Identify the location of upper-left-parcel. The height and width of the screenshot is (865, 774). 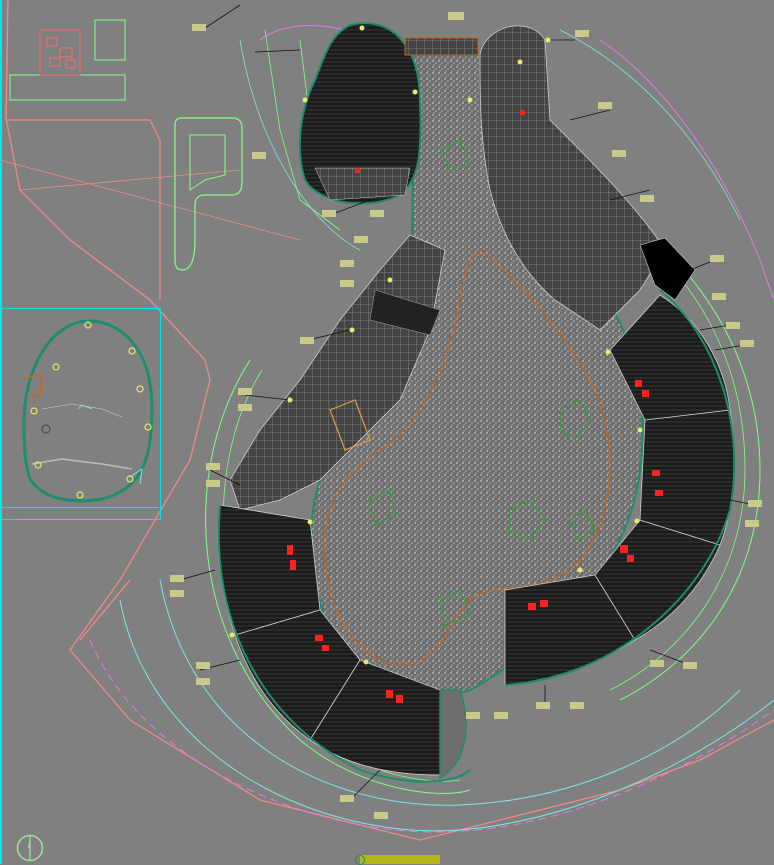
(83, 209).